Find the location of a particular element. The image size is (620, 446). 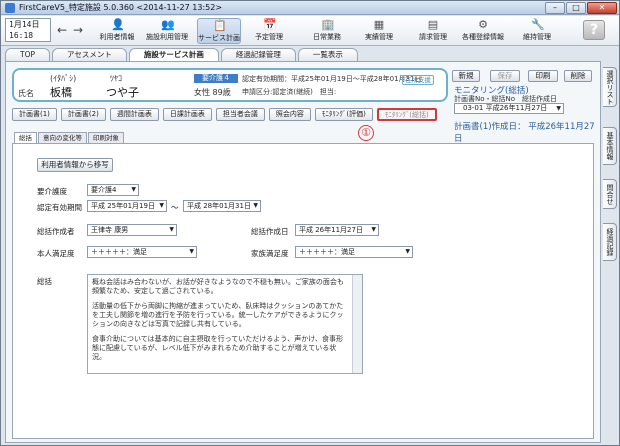

self-satisfaction-label: 本人満足度 is located at coordinates (56, 253).